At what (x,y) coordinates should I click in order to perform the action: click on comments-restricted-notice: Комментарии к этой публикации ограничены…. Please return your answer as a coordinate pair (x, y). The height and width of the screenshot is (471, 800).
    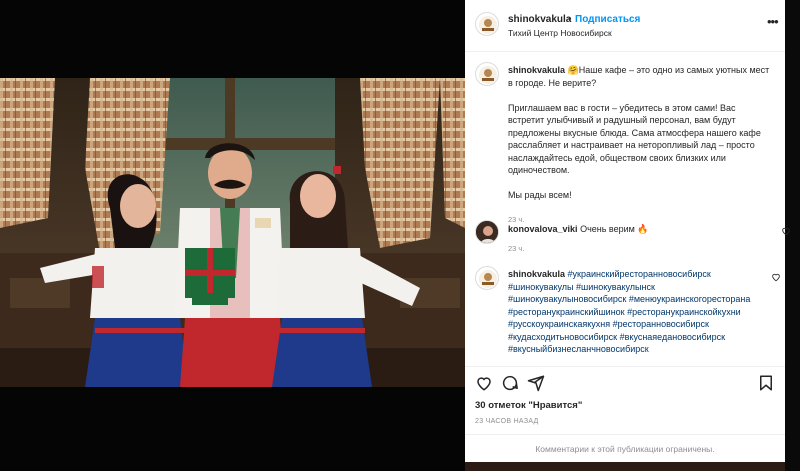
    Looking at the image, I should click on (625, 448).